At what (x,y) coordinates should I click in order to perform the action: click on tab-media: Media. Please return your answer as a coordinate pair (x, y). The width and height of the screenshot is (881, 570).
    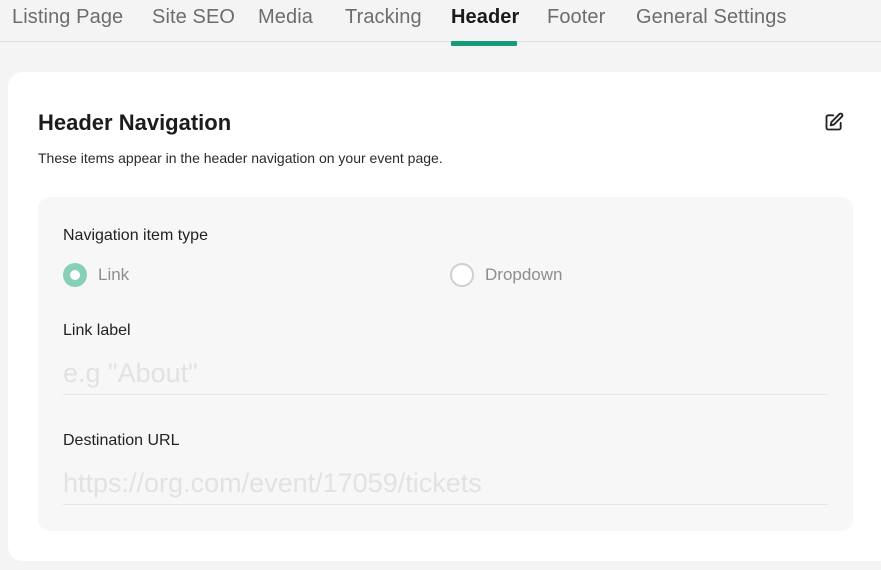
    Looking at the image, I should click on (285, 17).